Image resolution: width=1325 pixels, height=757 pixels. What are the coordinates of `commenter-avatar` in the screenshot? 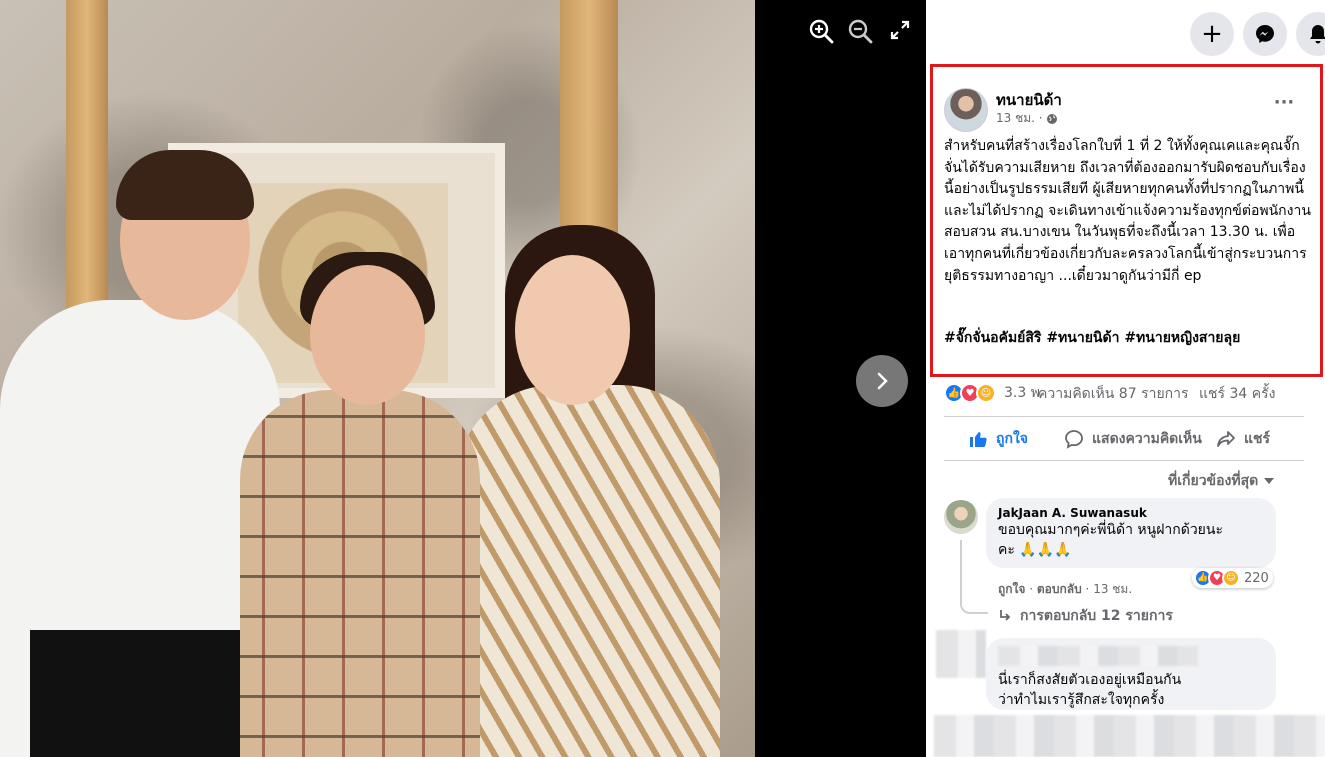 It's located at (961, 517).